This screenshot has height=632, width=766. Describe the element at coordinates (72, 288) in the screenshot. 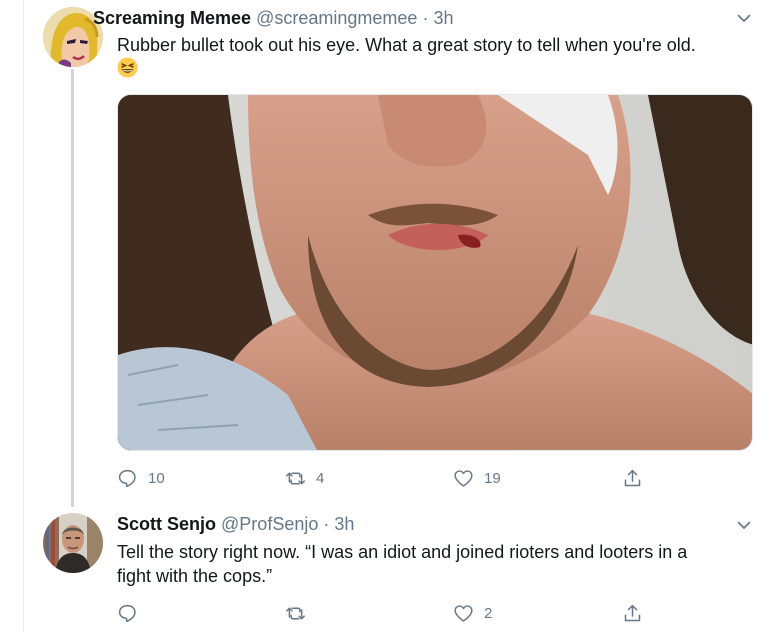

I see `thread-line` at that location.